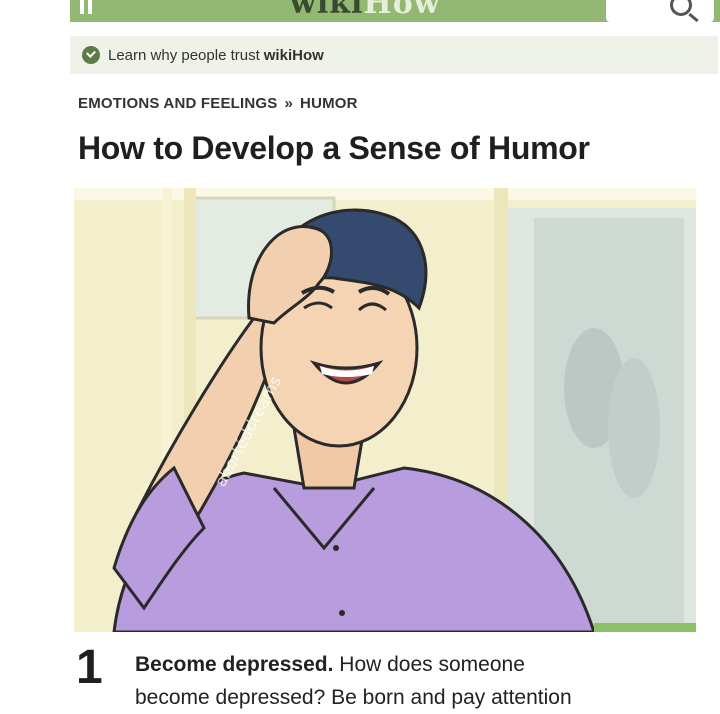 The height and width of the screenshot is (714, 720). I want to click on wikihow-logo: wikiHow, so click(365, 10).